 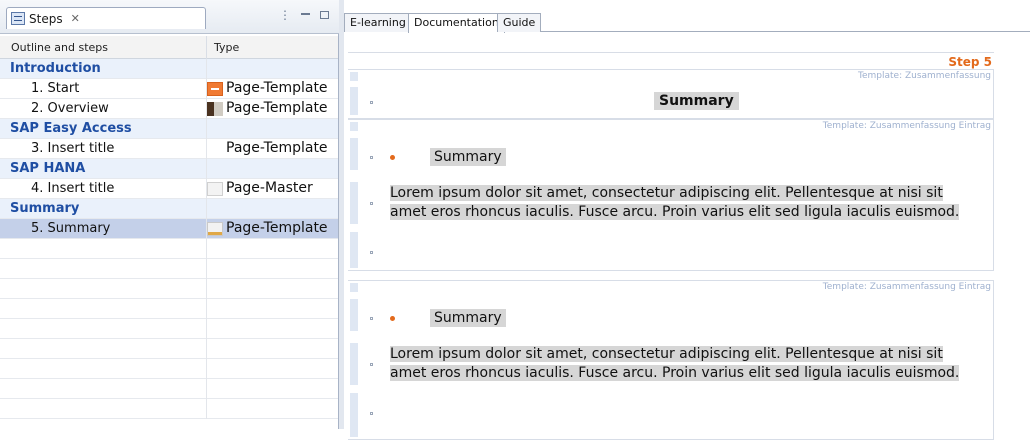 I want to click on step-label: 4. Insert title, so click(x=73, y=188).